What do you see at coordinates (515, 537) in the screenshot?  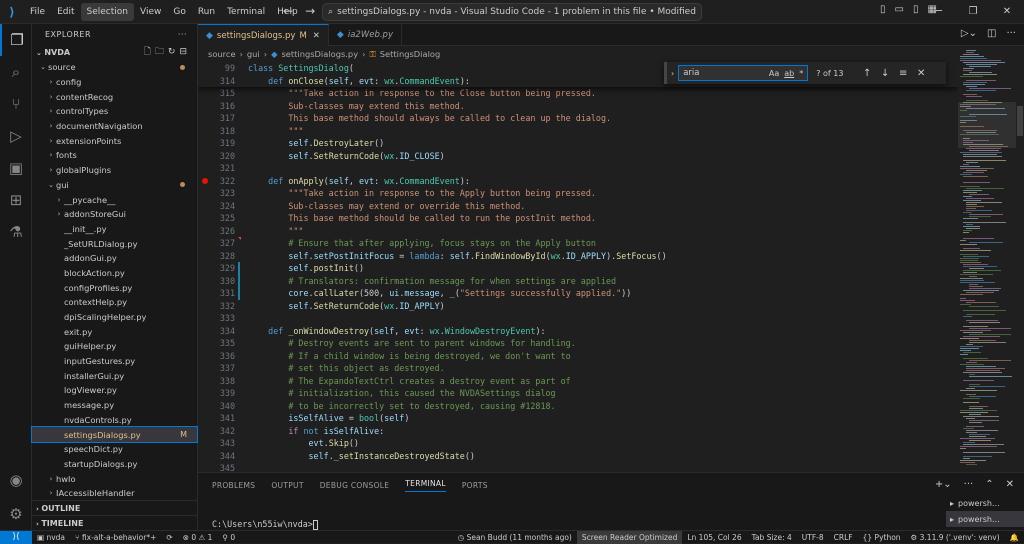 I see `blame-status: ◷ Sean Budd (11 months ago)` at bounding box center [515, 537].